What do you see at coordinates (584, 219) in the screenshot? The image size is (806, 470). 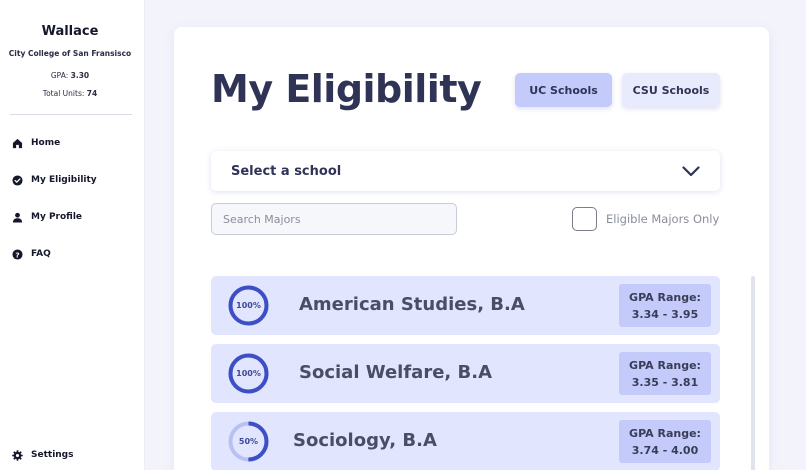 I see `eligible-majors-checkbox` at bounding box center [584, 219].